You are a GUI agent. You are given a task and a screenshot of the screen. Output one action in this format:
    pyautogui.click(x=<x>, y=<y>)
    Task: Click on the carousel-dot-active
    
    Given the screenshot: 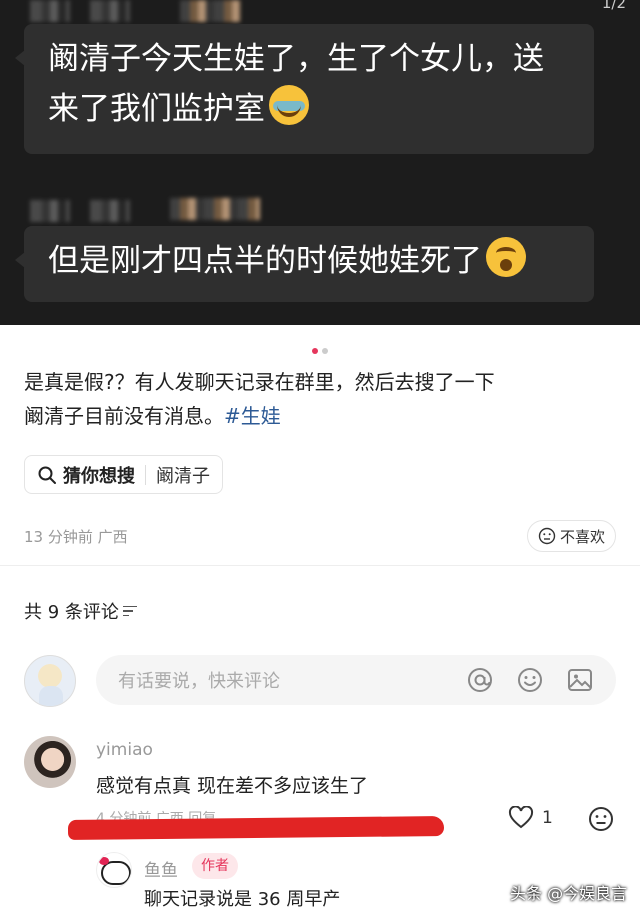 What is the action you would take?
    pyautogui.click(x=315, y=351)
    